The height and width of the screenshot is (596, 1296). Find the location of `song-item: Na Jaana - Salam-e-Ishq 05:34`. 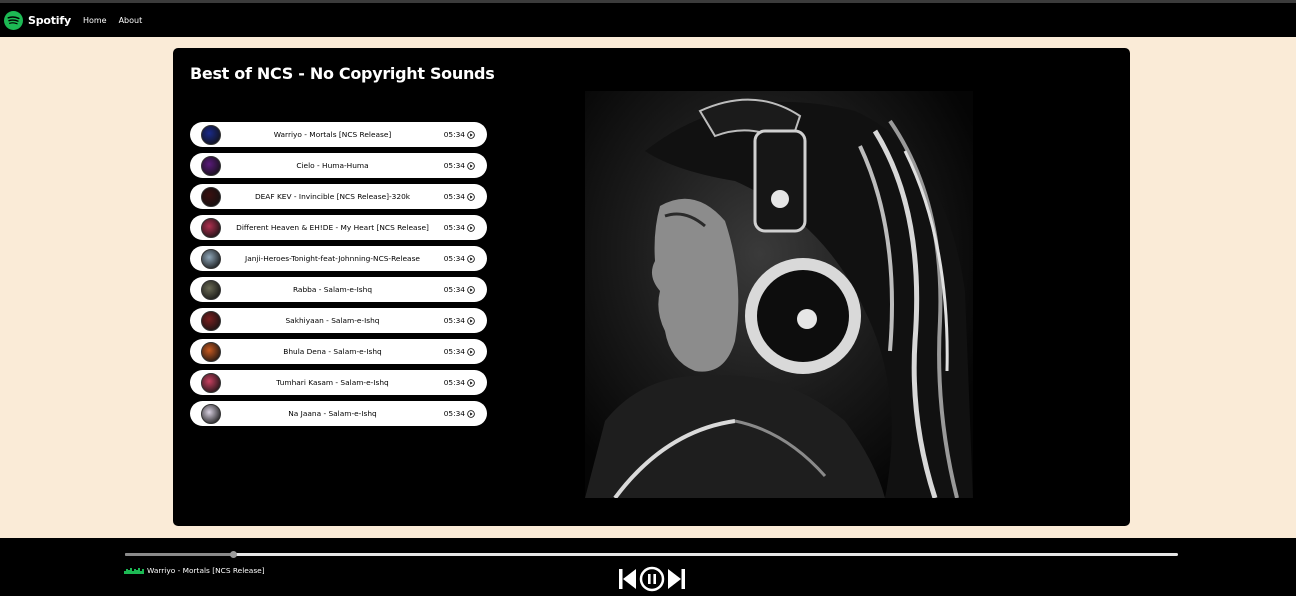

song-item: Na Jaana - Salam-e-Ishq 05:34 is located at coordinates (338, 413).